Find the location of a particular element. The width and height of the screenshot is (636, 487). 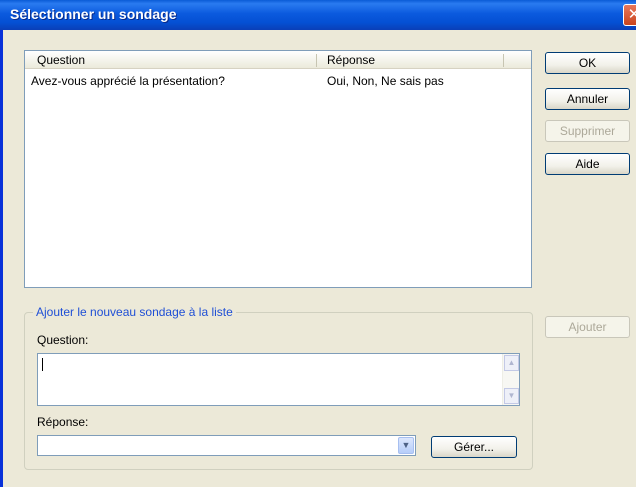

close-button: ✕ is located at coordinates (629, 15).